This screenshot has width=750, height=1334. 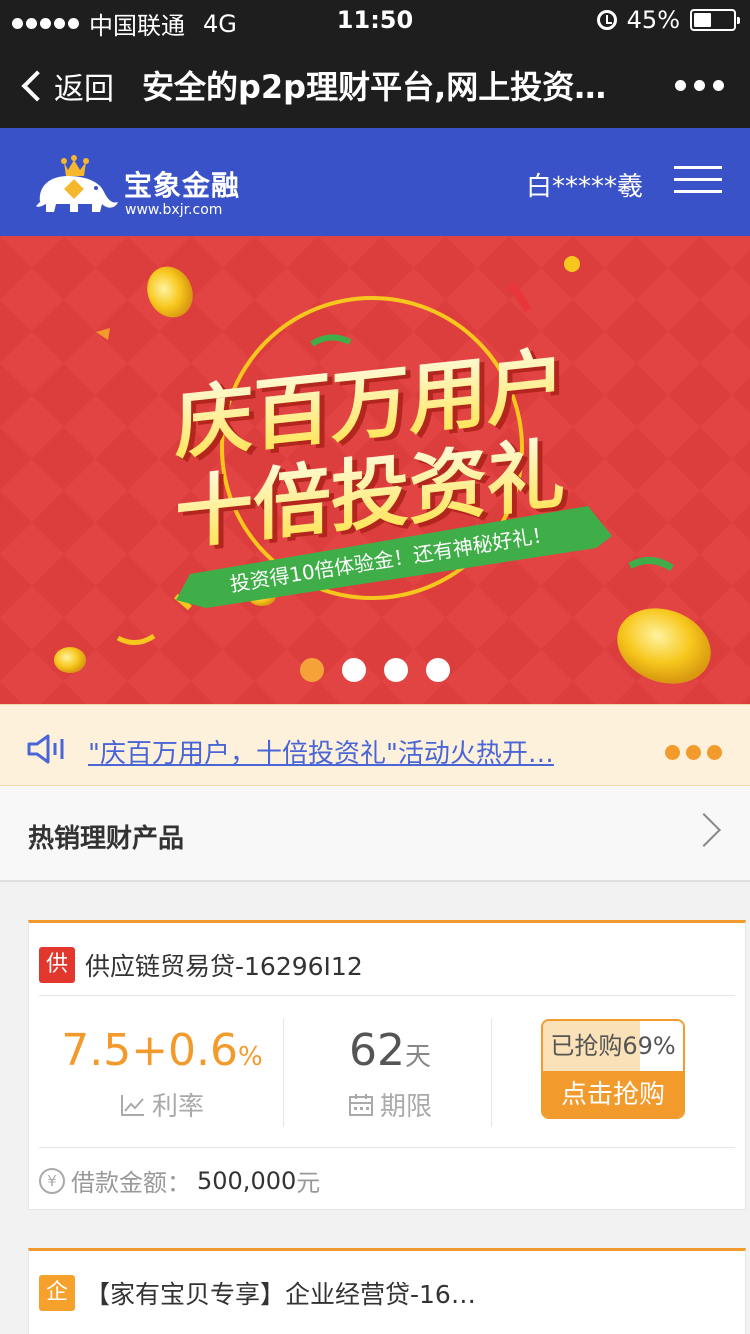 I want to click on brand-url: www.bxjr.com, so click(x=174, y=210).